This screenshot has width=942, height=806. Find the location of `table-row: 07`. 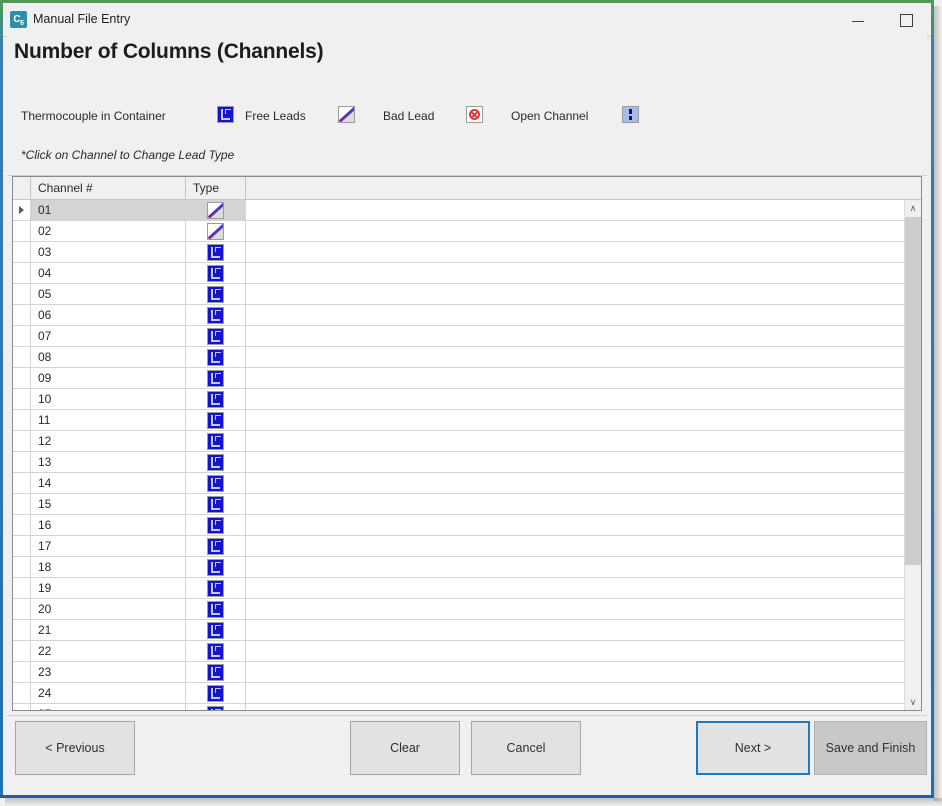

table-row: 07 is located at coordinates (458, 336).